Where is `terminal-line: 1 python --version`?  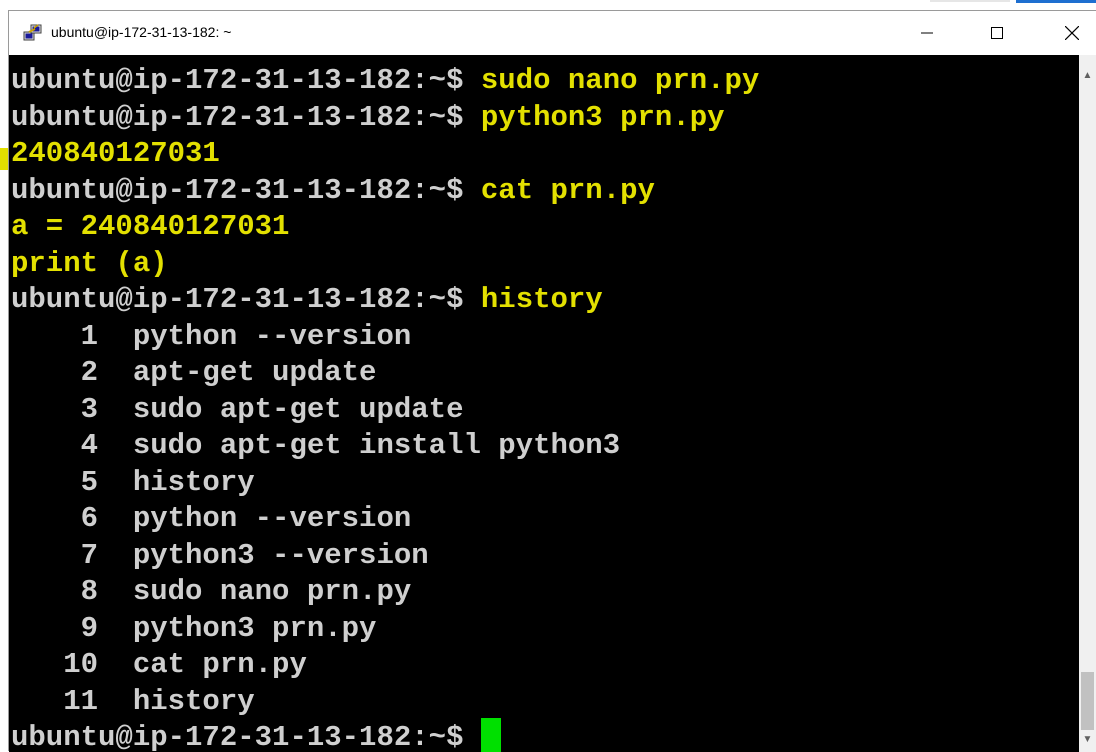 terminal-line: 1 python --version is located at coordinates (385, 337).